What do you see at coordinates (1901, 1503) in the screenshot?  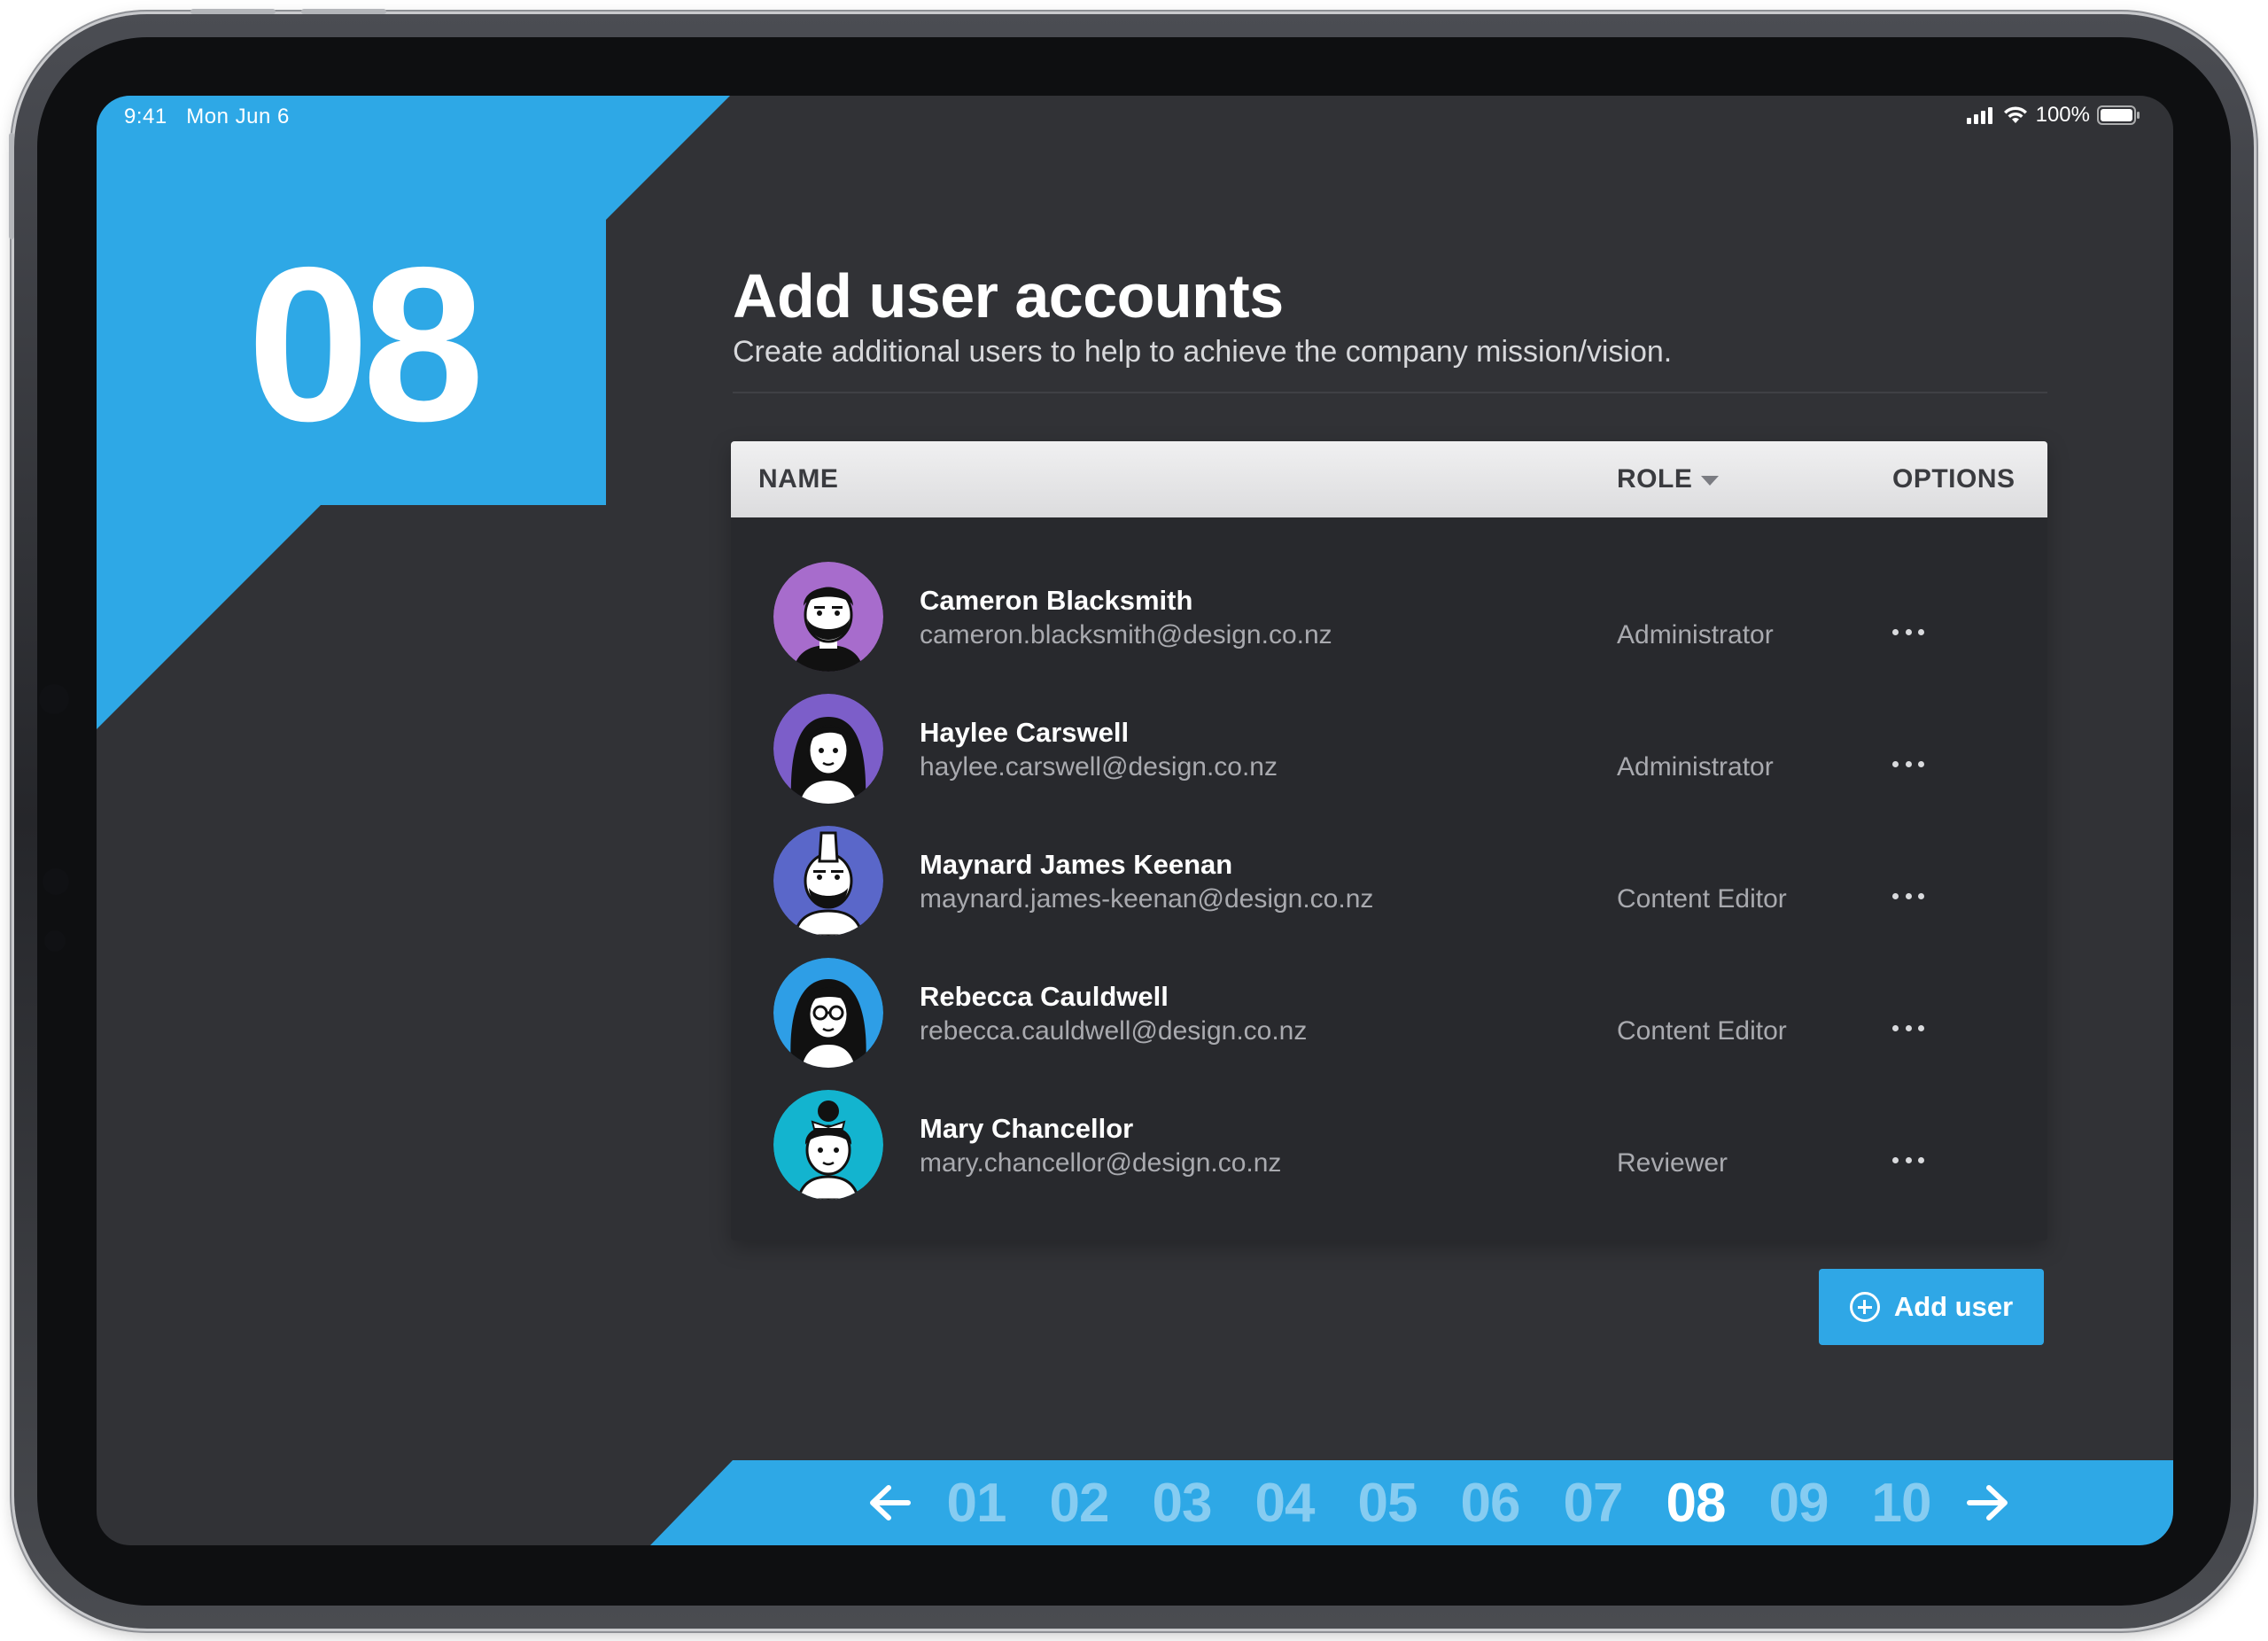 I see `page-10: 10` at bounding box center [1901, 1503].